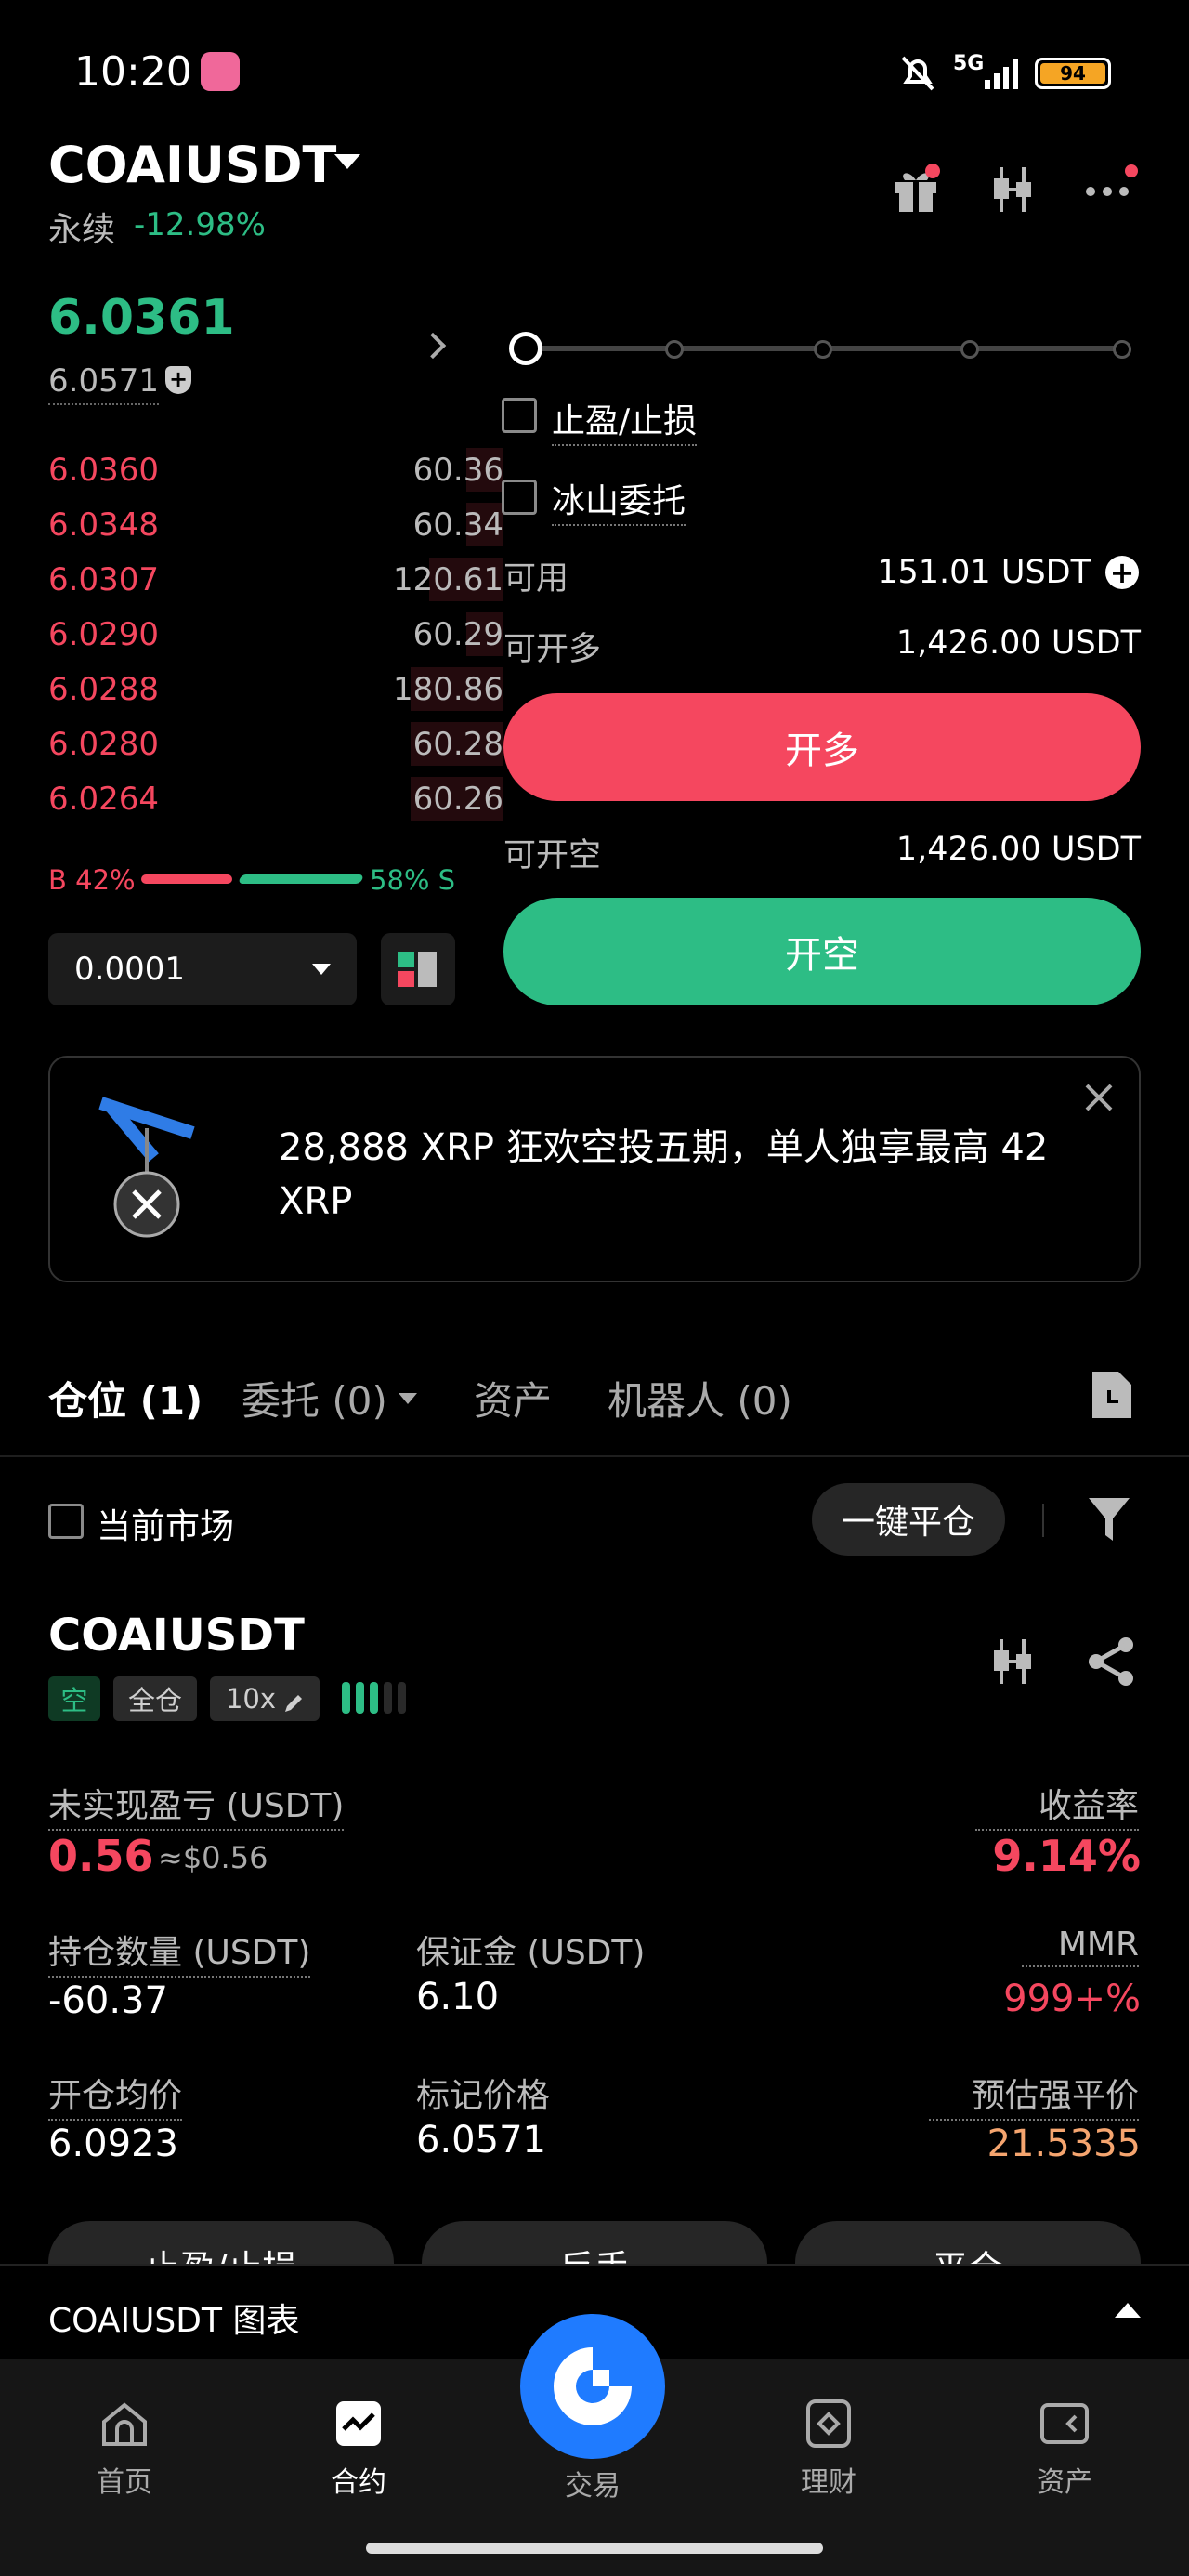 The width and height of the screenshot is (1189, 2576). What do you see at coordinates (1012, 1663) in the screenshot?
I see `position-chart-icon` at bounding box center [1012, 1663].